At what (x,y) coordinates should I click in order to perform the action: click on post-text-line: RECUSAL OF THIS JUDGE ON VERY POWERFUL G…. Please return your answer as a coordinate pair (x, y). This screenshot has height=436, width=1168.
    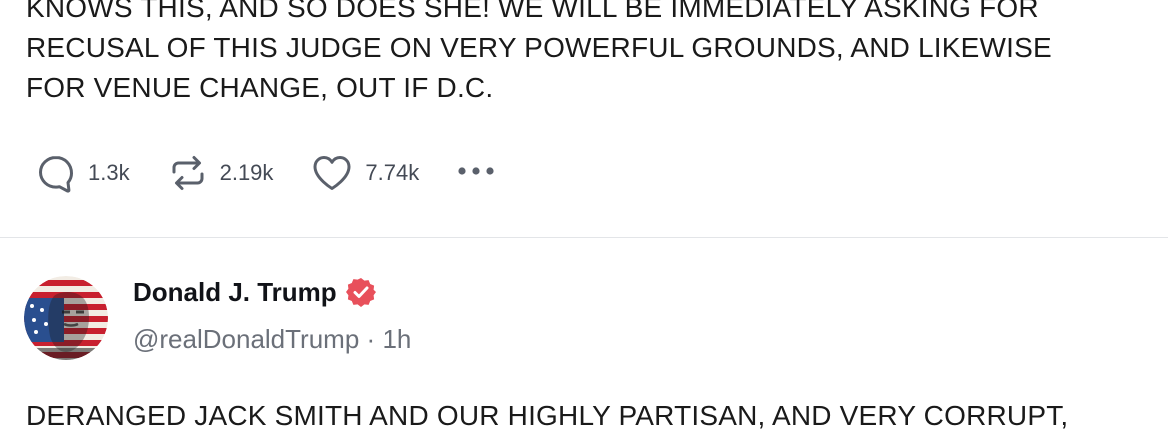
    Looking at the image, I should click on (539, 47).